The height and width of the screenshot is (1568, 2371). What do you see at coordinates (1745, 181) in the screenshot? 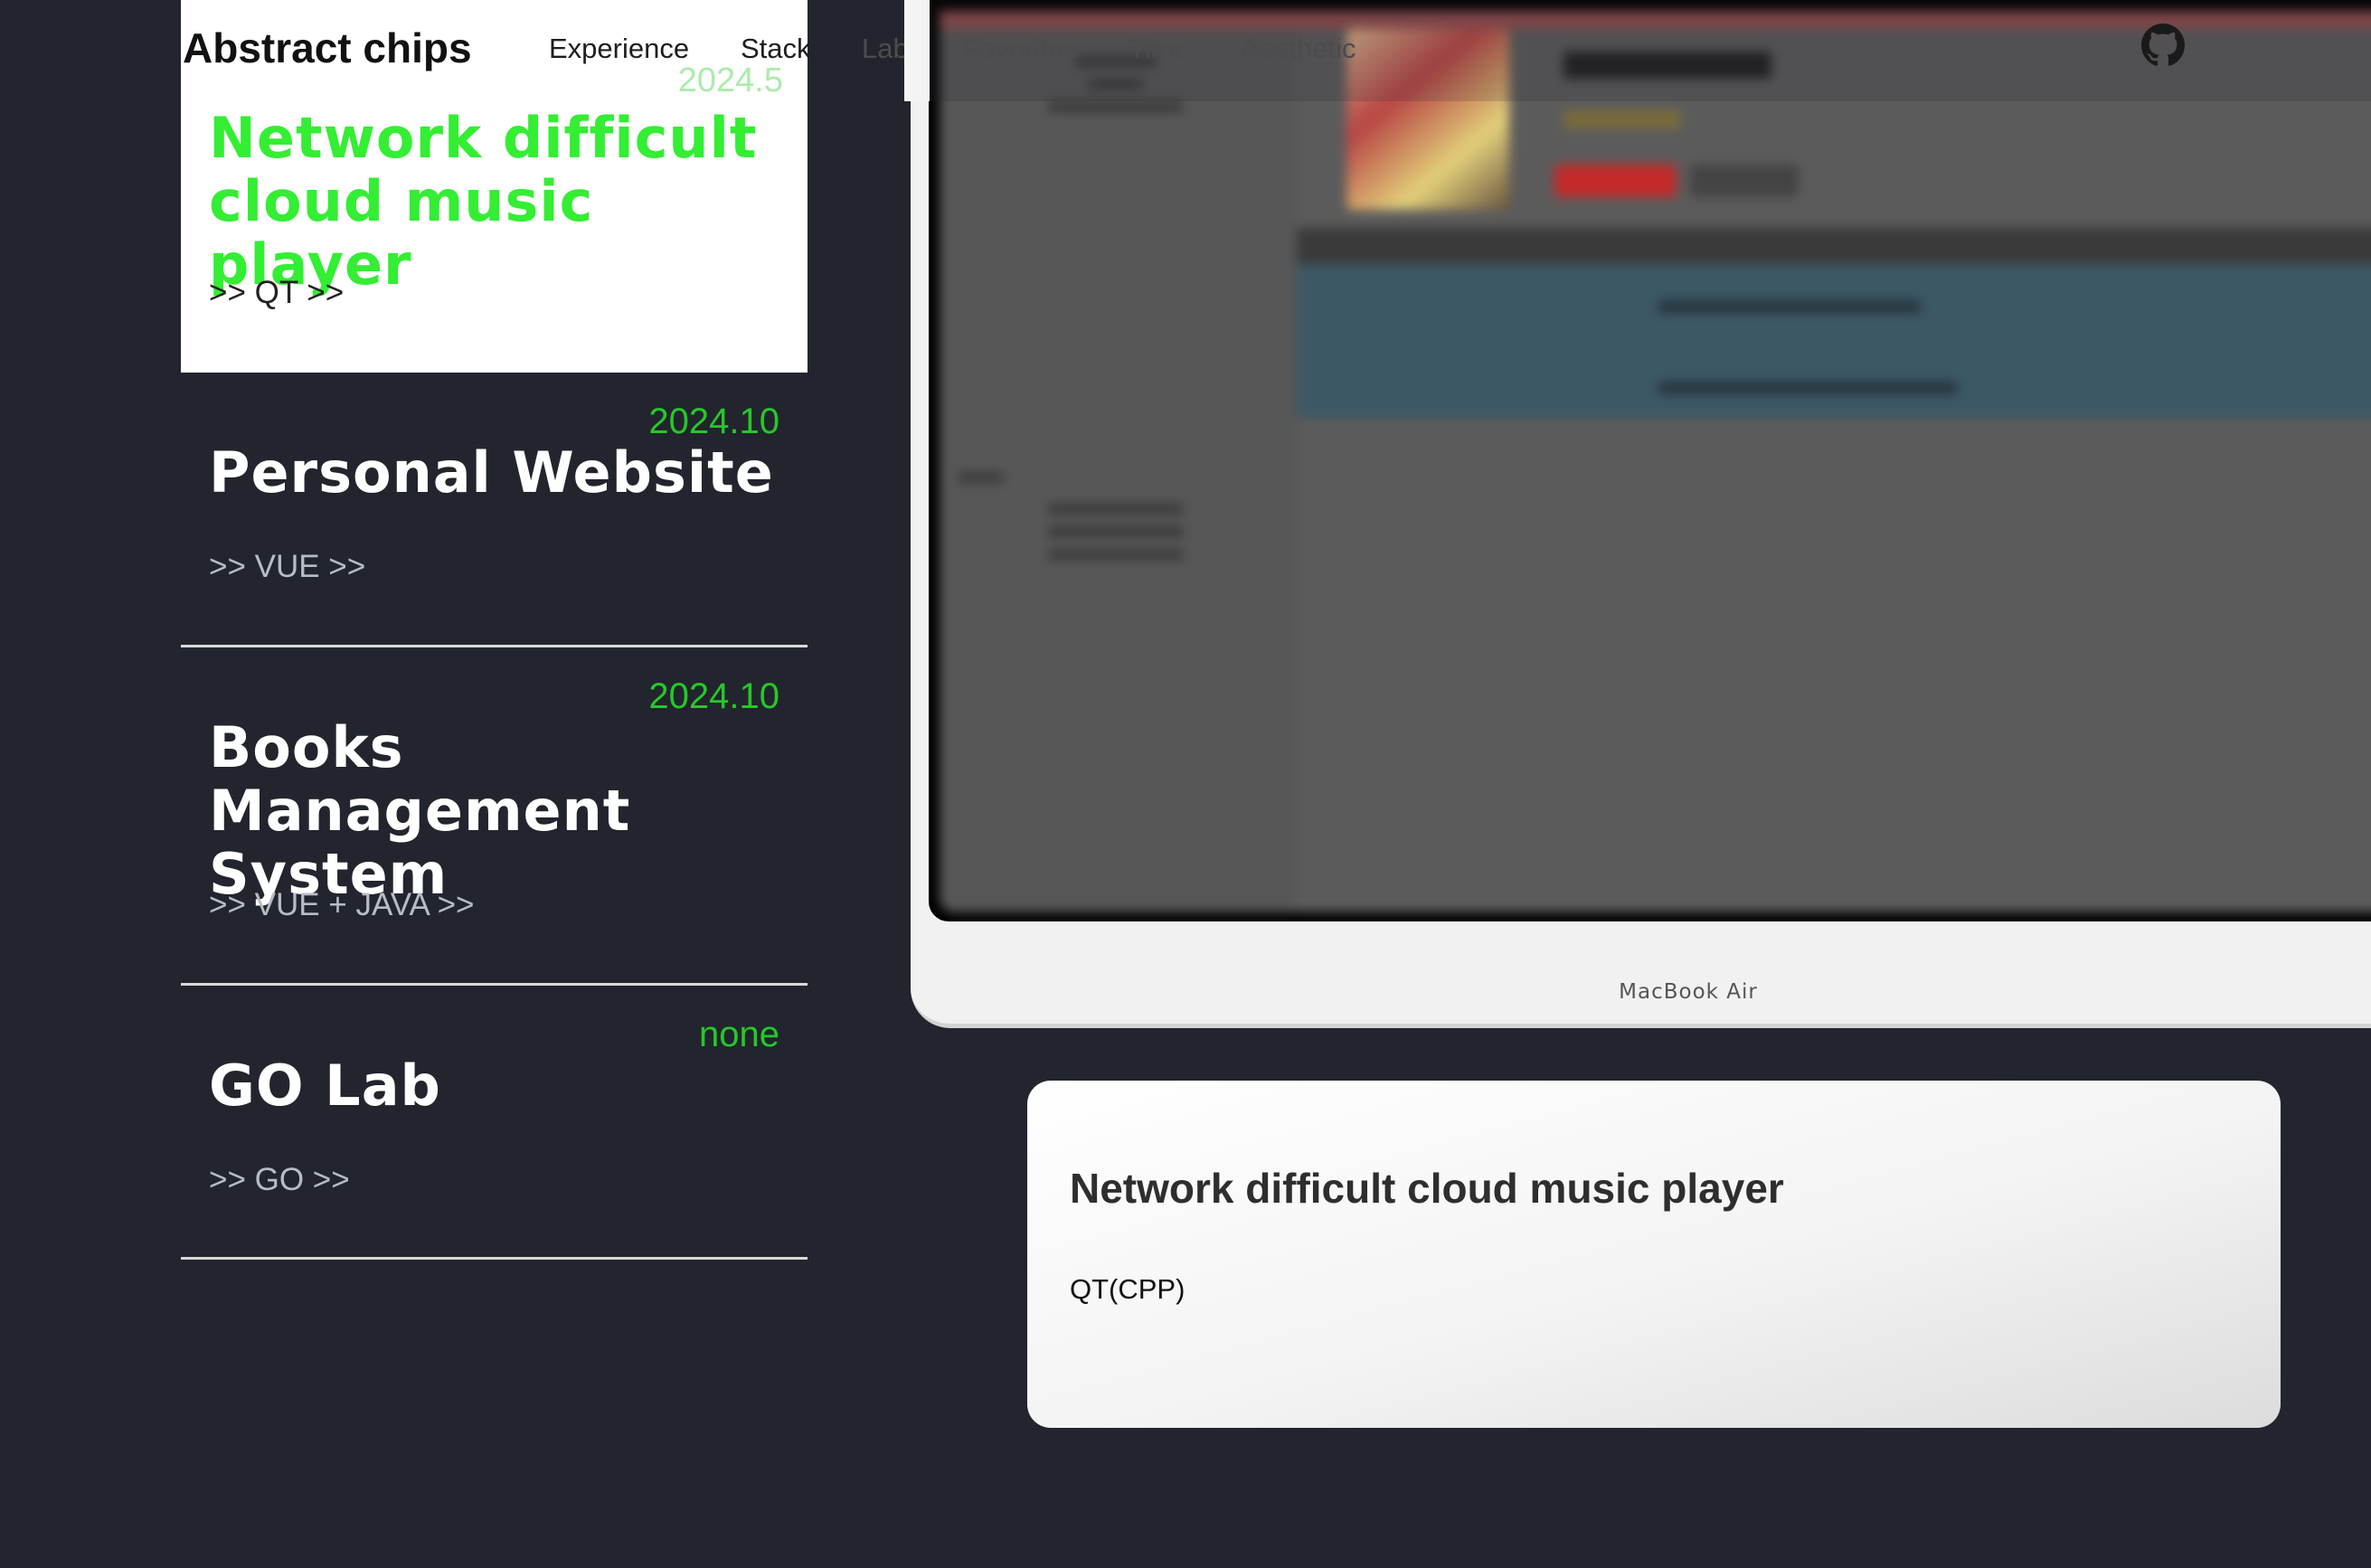
I see `preview-button` at bounding box center [1745, 181].